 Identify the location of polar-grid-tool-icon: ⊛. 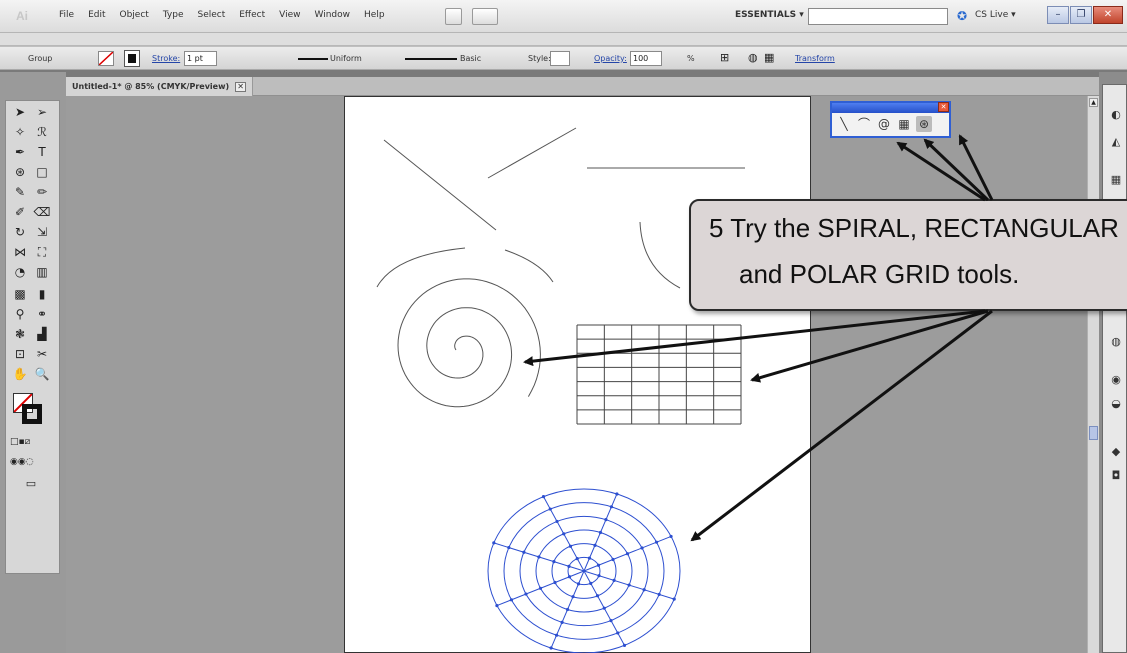
(924, 124).